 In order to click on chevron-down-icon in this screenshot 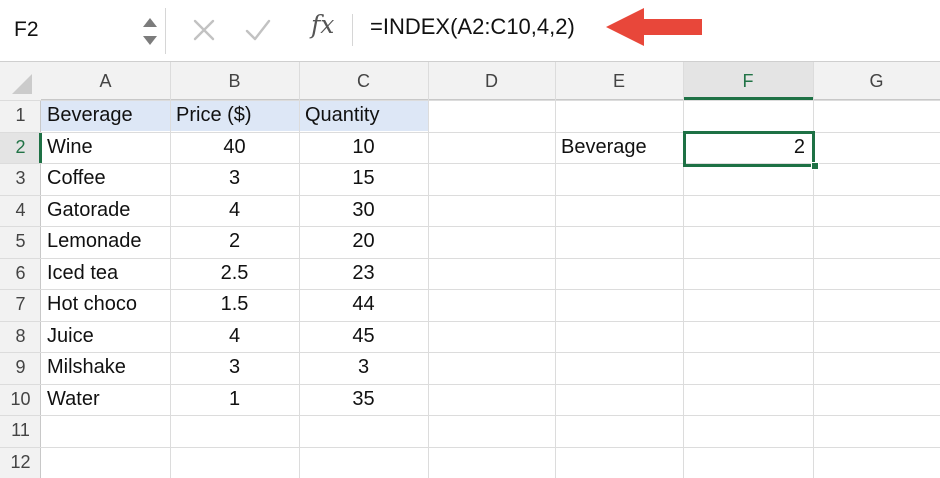, I will do `click(150, 40)`.